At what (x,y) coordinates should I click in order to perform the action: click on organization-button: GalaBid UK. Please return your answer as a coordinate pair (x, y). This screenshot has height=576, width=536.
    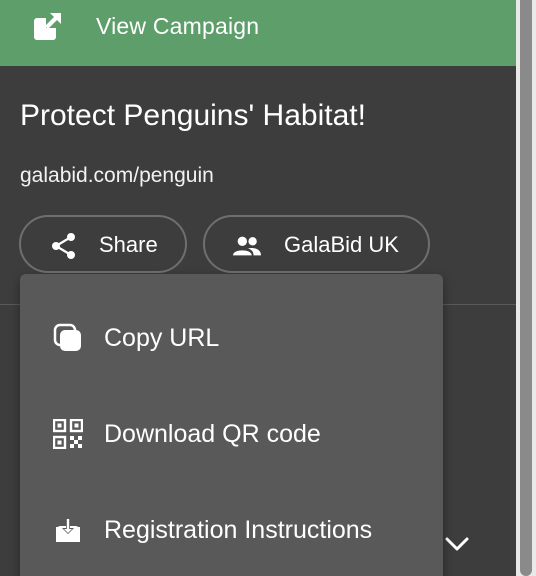
    Looking at the image, I should click on (316, 244).